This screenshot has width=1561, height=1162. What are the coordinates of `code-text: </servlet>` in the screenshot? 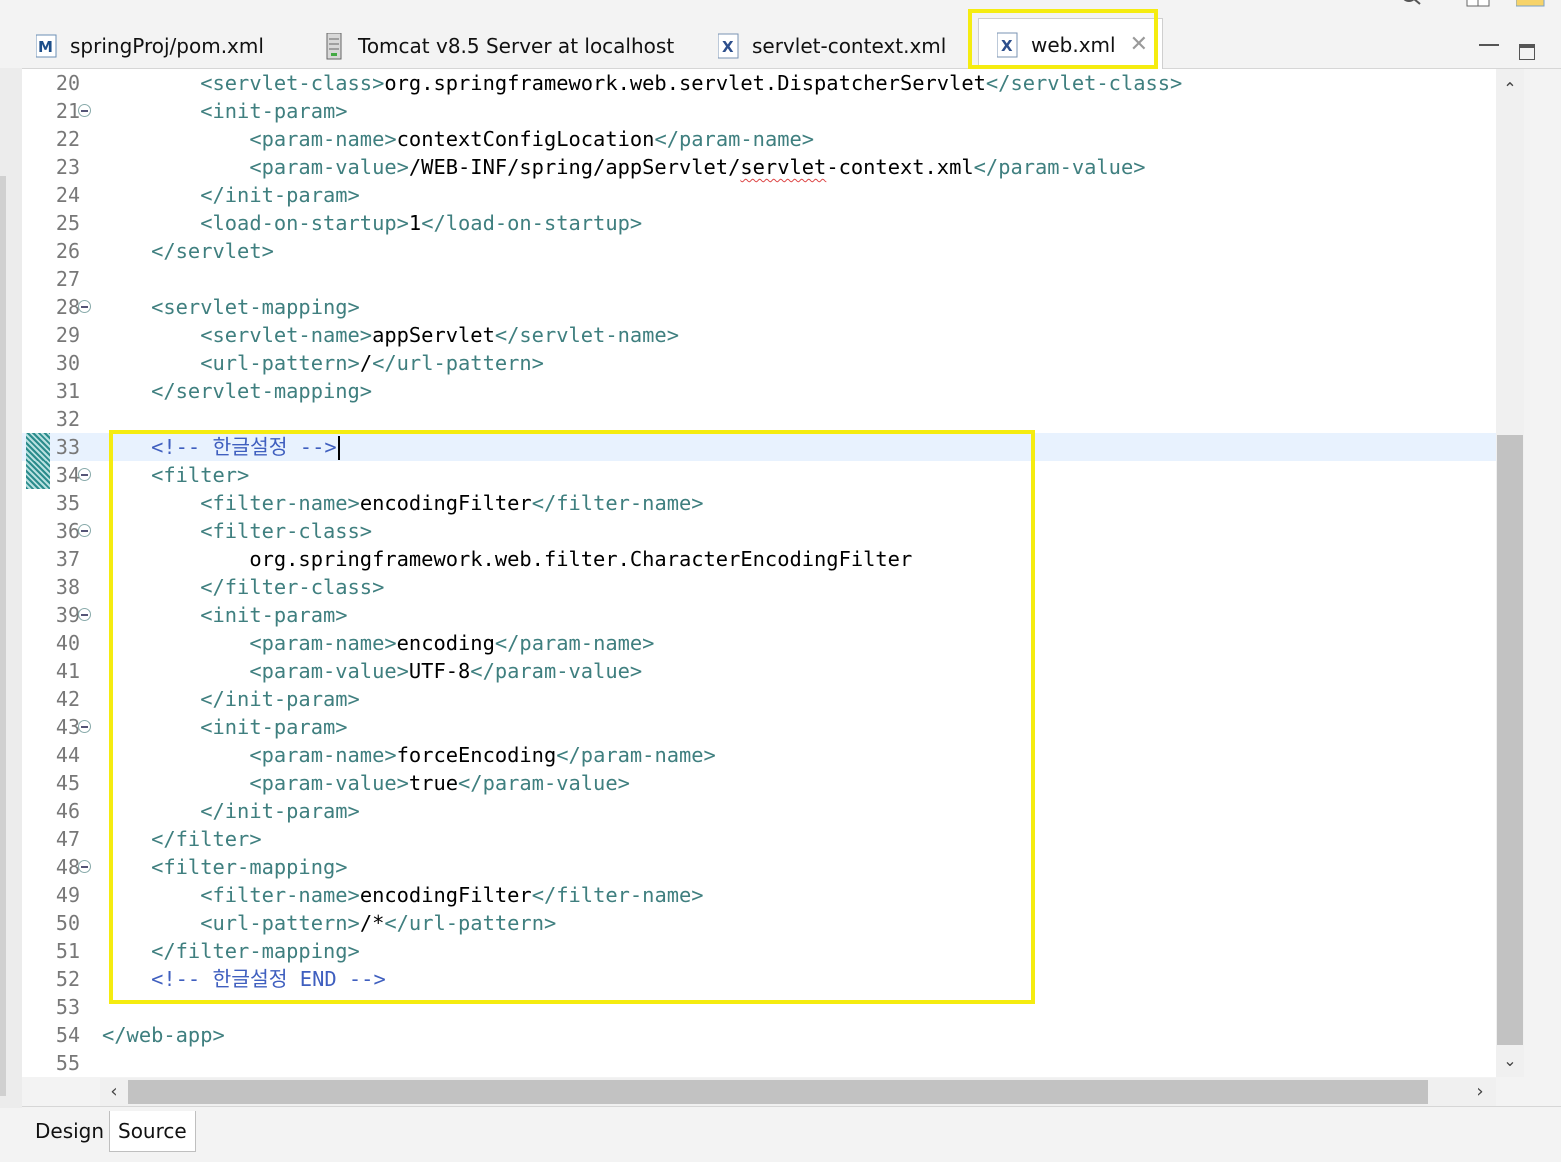 It's located at (188, 251).